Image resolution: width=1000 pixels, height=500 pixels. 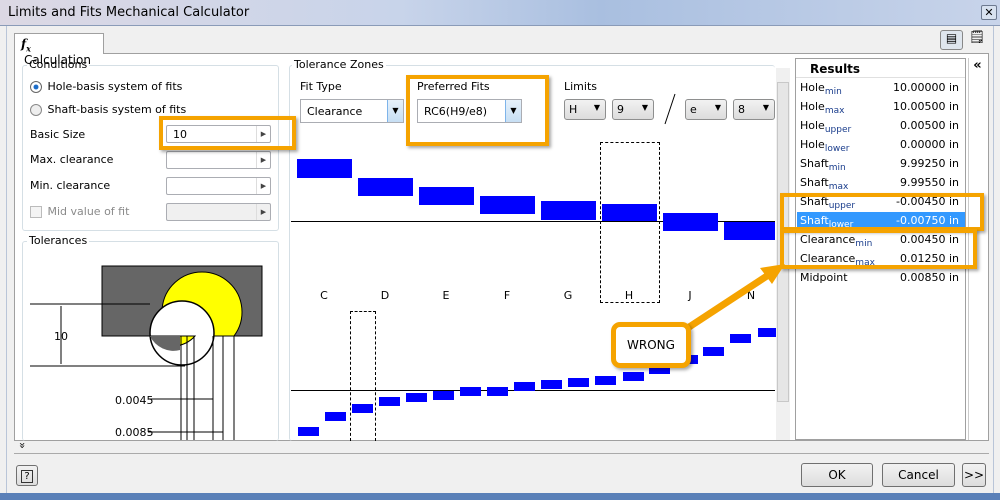 What do you see at coordinates (26, 45) in the screenshot?
I see `function-icon: fx` at bounding box center [26, 45].